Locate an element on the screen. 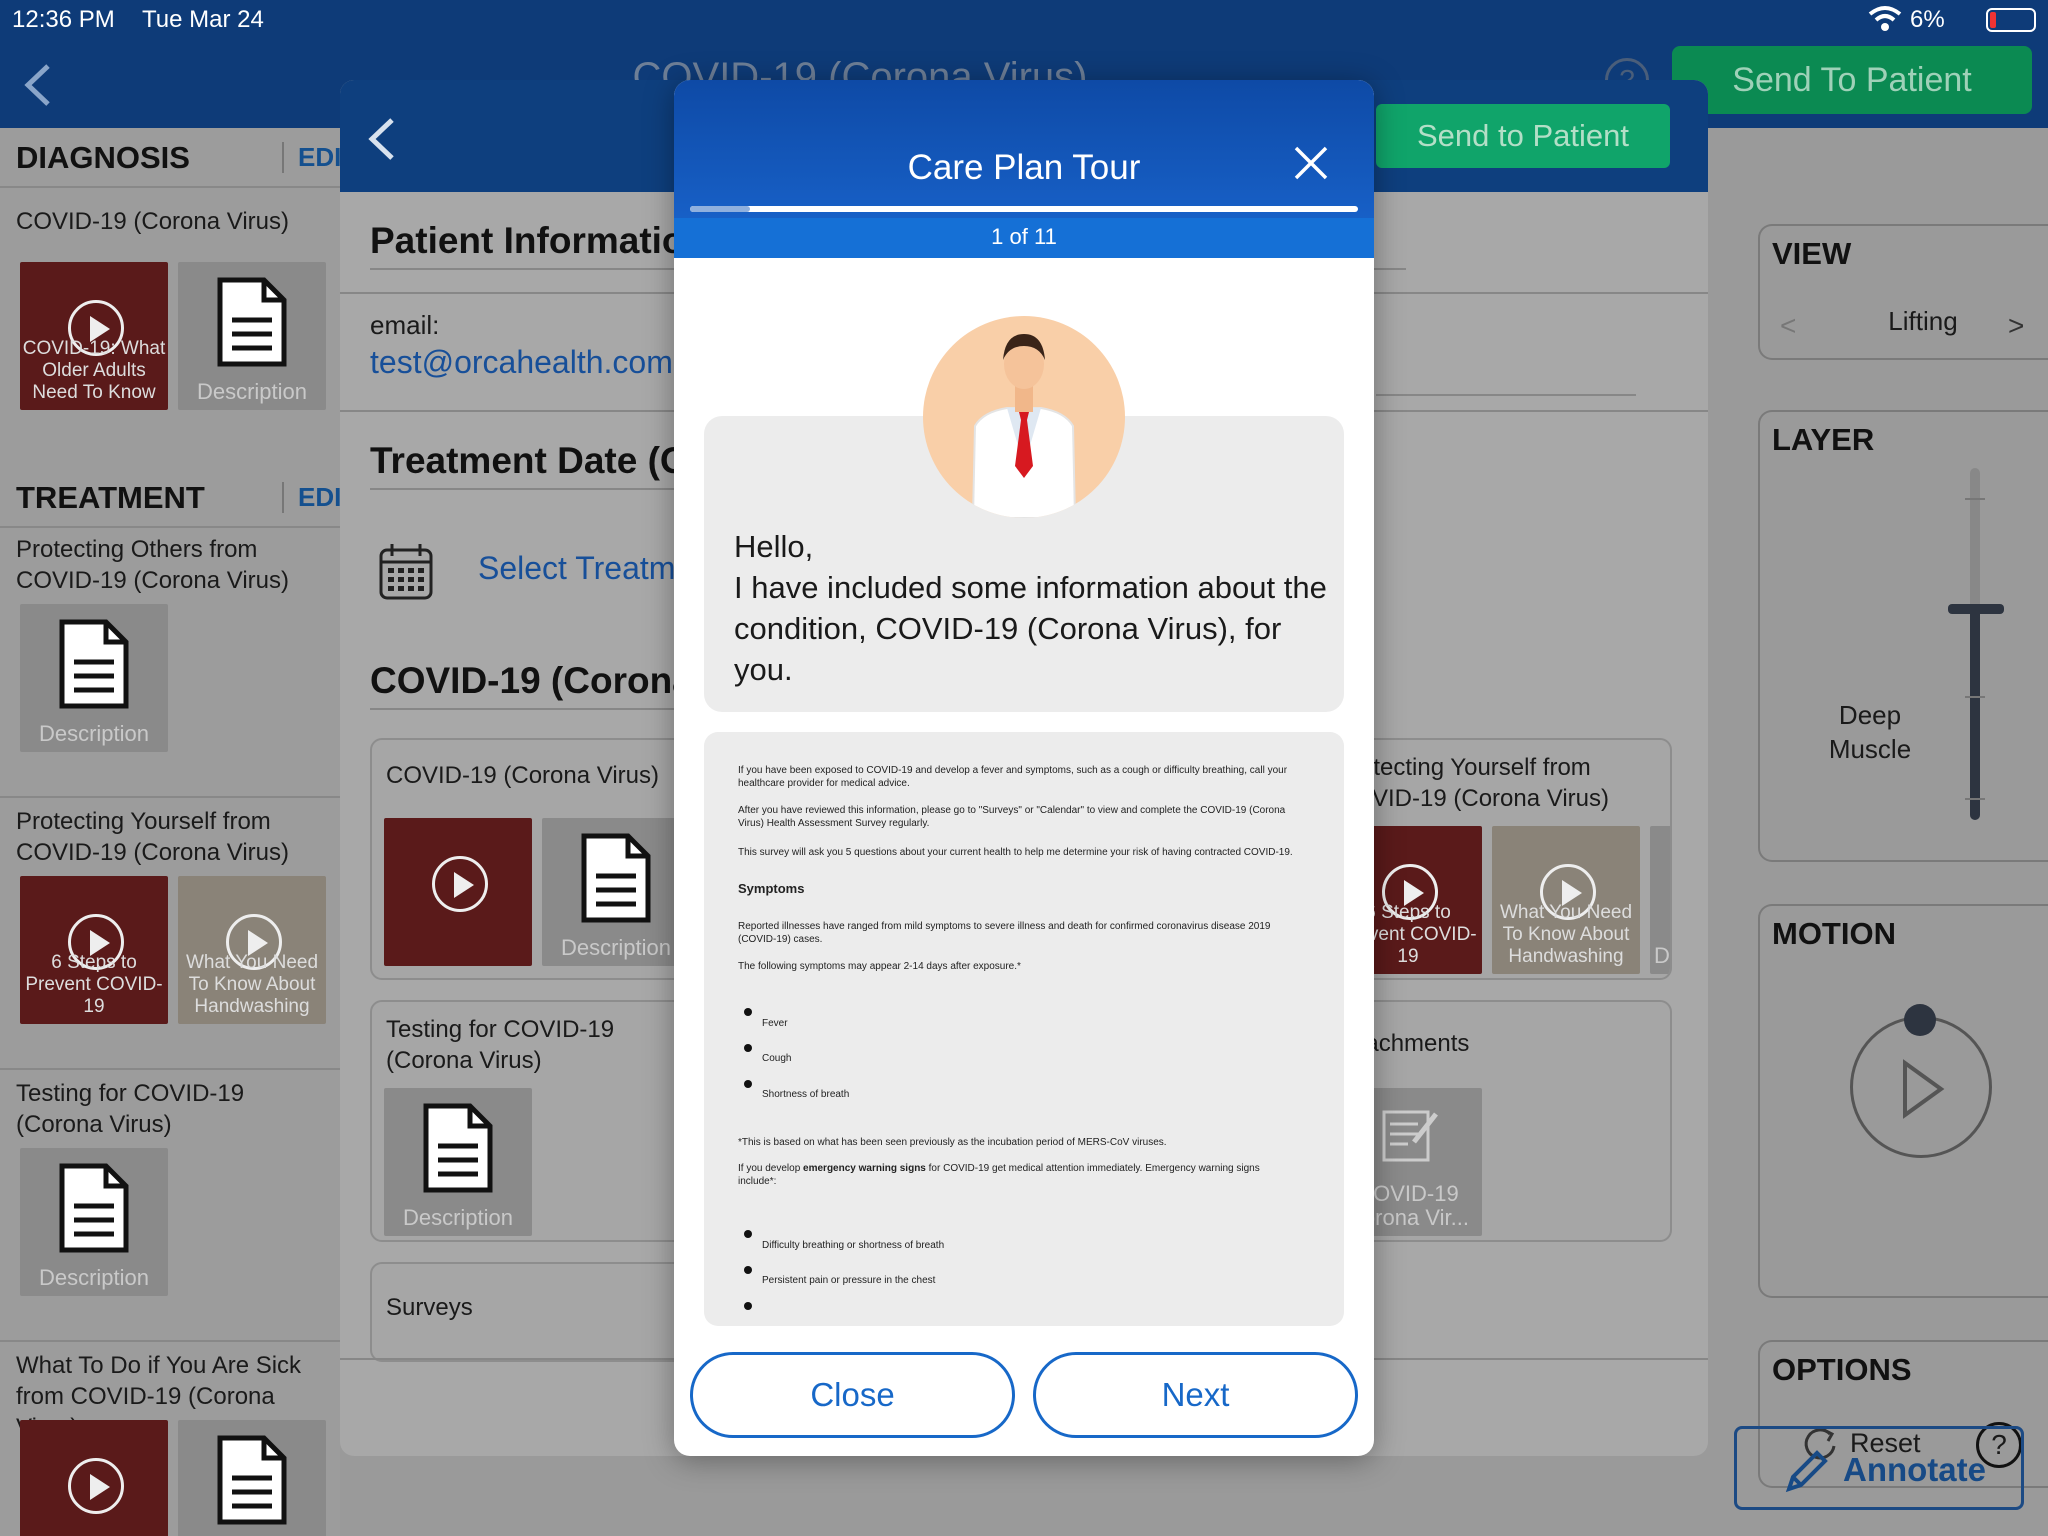 This screenshot has height=1536, width=2048. status-bar: 12:36 PM Tue Mar 24 6% is located at coordinates (1024, 20).